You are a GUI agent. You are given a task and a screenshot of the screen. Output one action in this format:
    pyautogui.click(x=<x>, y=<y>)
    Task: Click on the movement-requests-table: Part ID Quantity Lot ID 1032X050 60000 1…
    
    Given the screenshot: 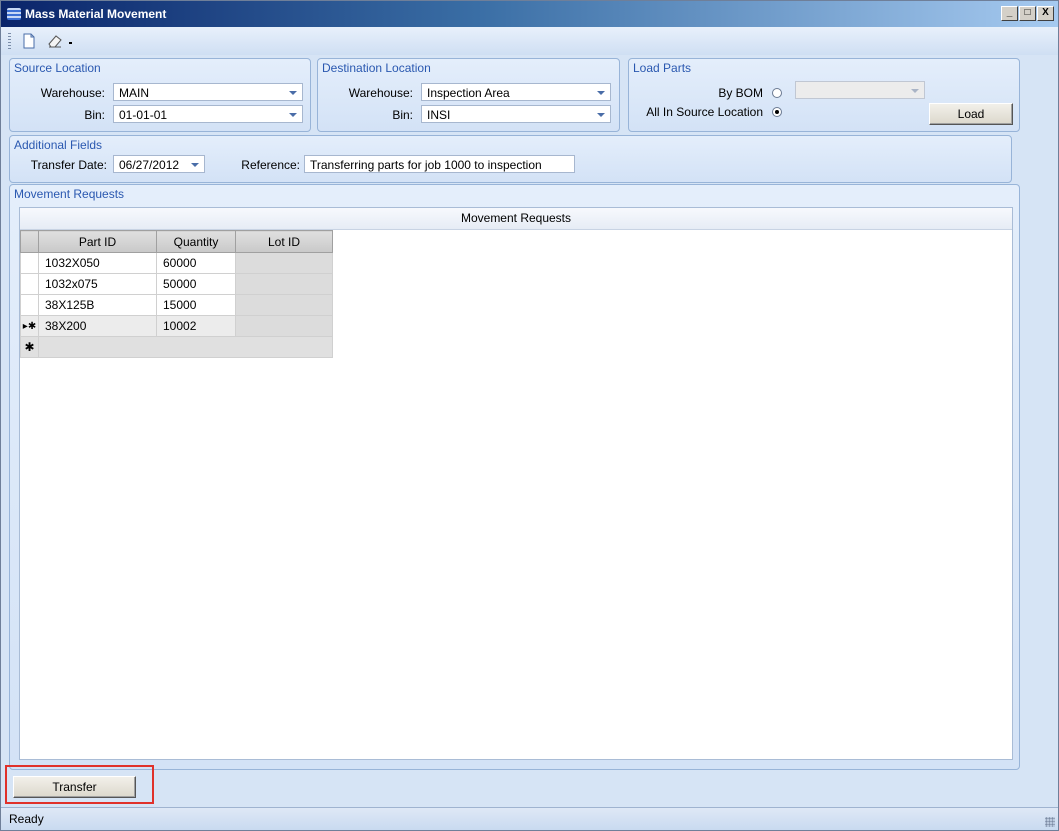 What is the action you would take?
    pyautogui.click(x=176, y=294)
    